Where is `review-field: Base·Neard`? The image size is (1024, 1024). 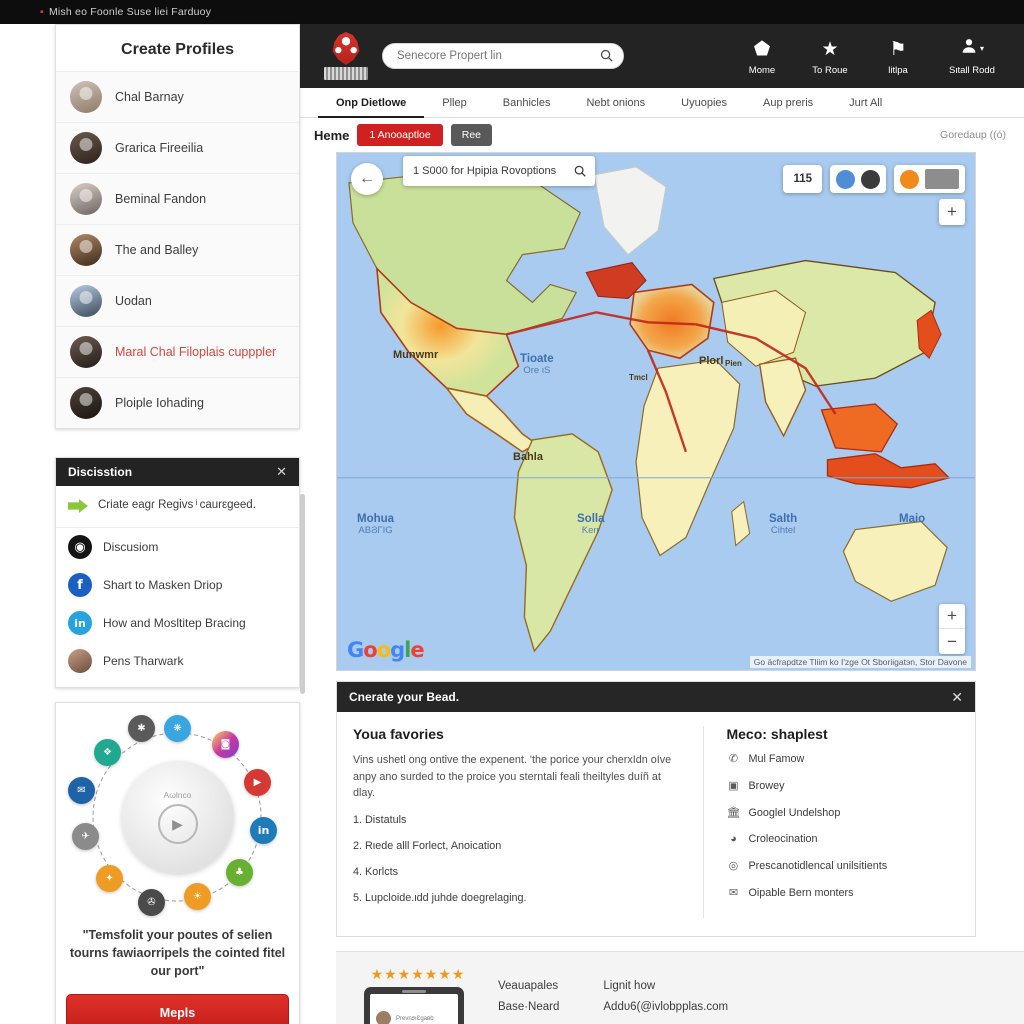
review-field: Base·Neard is located at coordinates (529, 1007).